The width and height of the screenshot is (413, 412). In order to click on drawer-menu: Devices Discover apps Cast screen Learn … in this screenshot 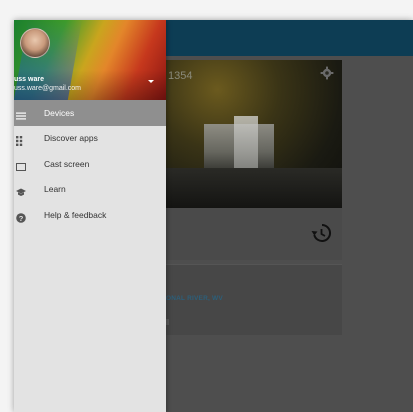, I will do `click(90, 164)`.